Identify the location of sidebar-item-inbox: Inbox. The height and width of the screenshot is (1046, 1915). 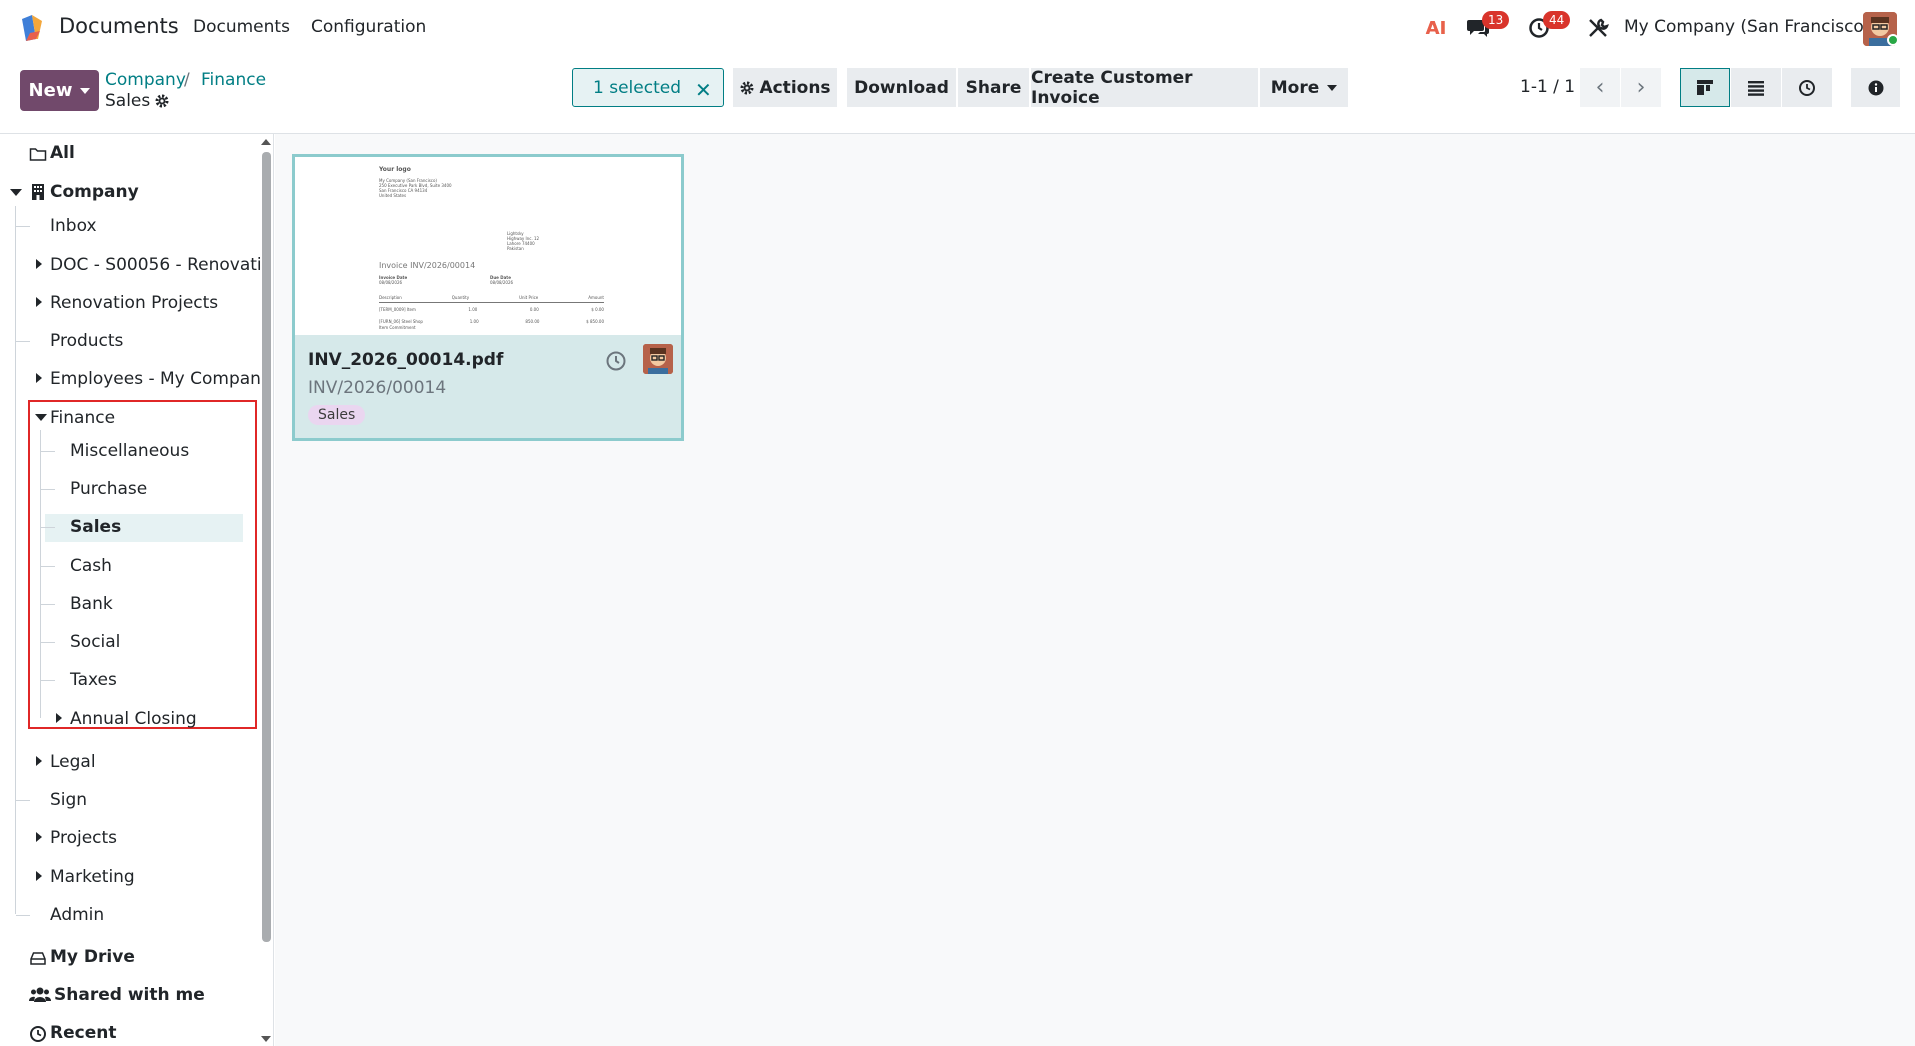
(73, 226).